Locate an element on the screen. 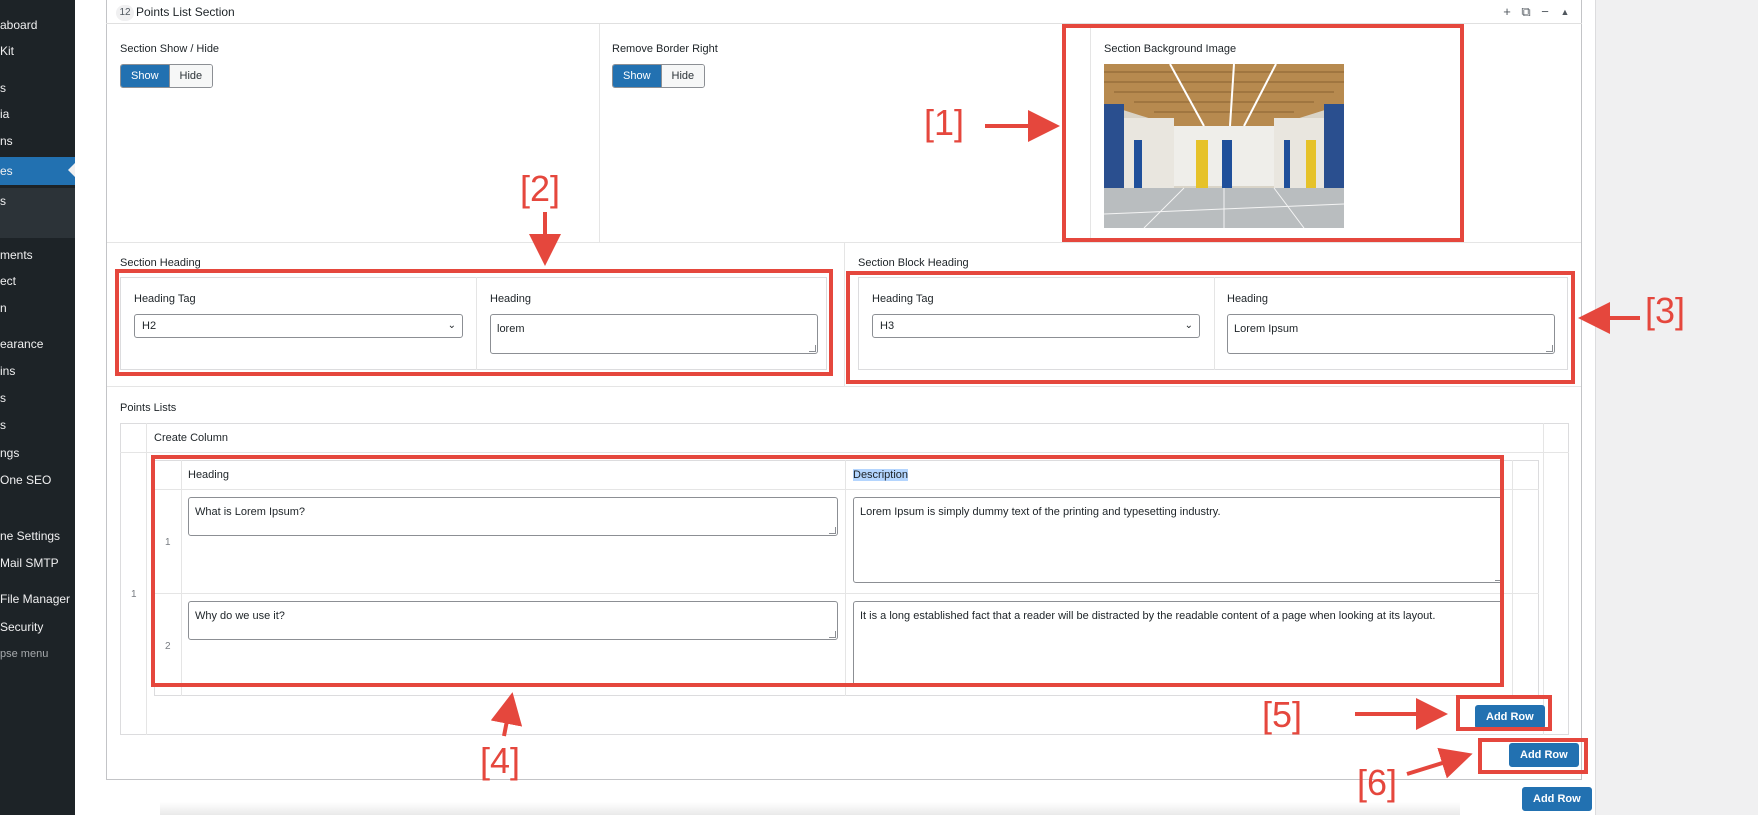 This screenshot has width=1758, height=815. row-index: 2 is located at coordinates (168, 646).